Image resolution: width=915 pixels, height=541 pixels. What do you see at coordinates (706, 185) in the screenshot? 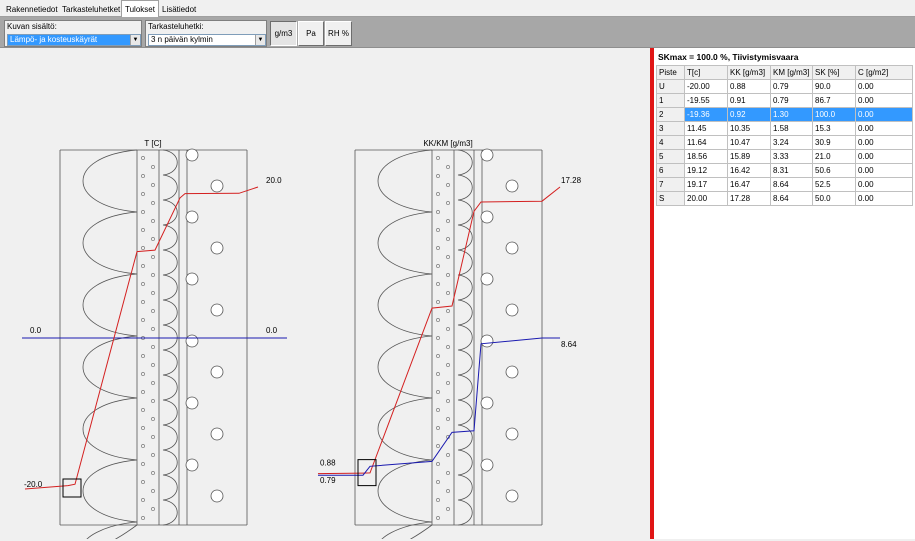
I see `table-cell: 19.17` at bounding box center [706, 185].